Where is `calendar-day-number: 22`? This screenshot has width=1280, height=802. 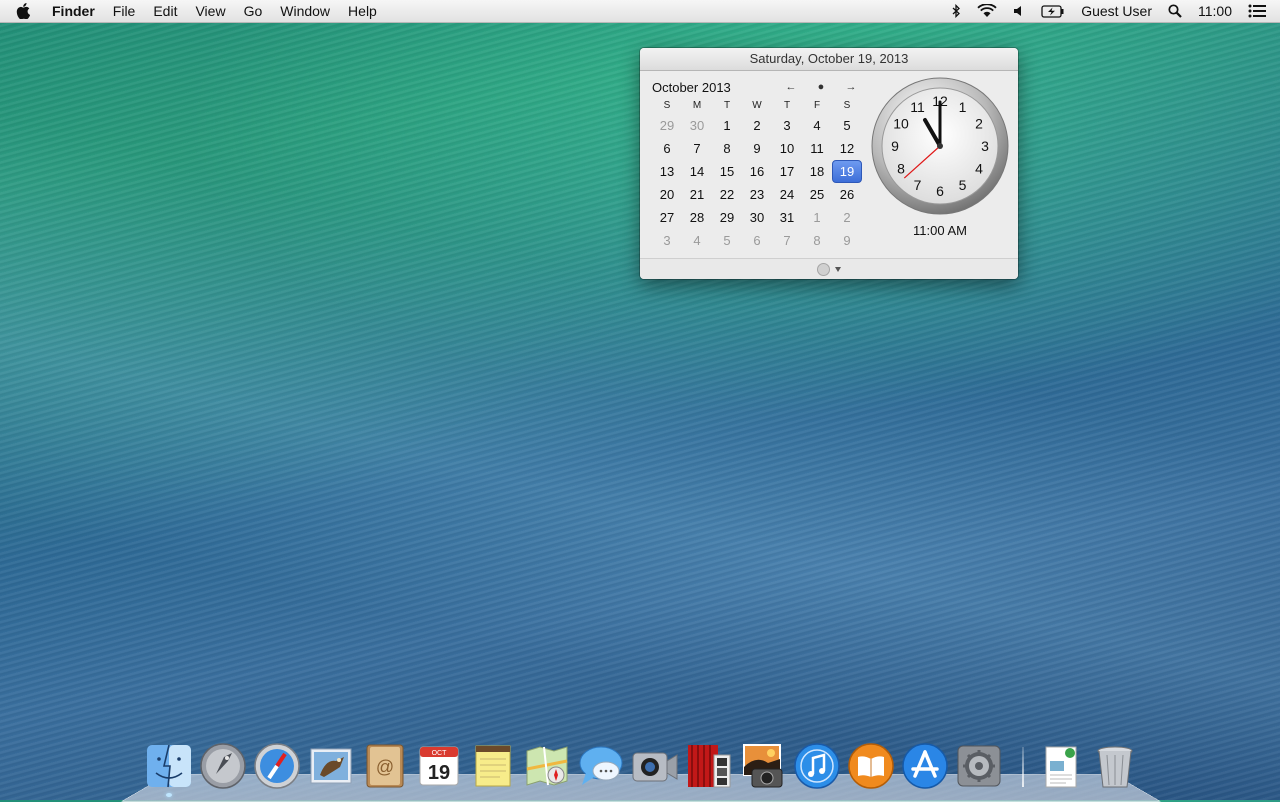 calendar-day-number: 22 is located at coordinates (727, 194).